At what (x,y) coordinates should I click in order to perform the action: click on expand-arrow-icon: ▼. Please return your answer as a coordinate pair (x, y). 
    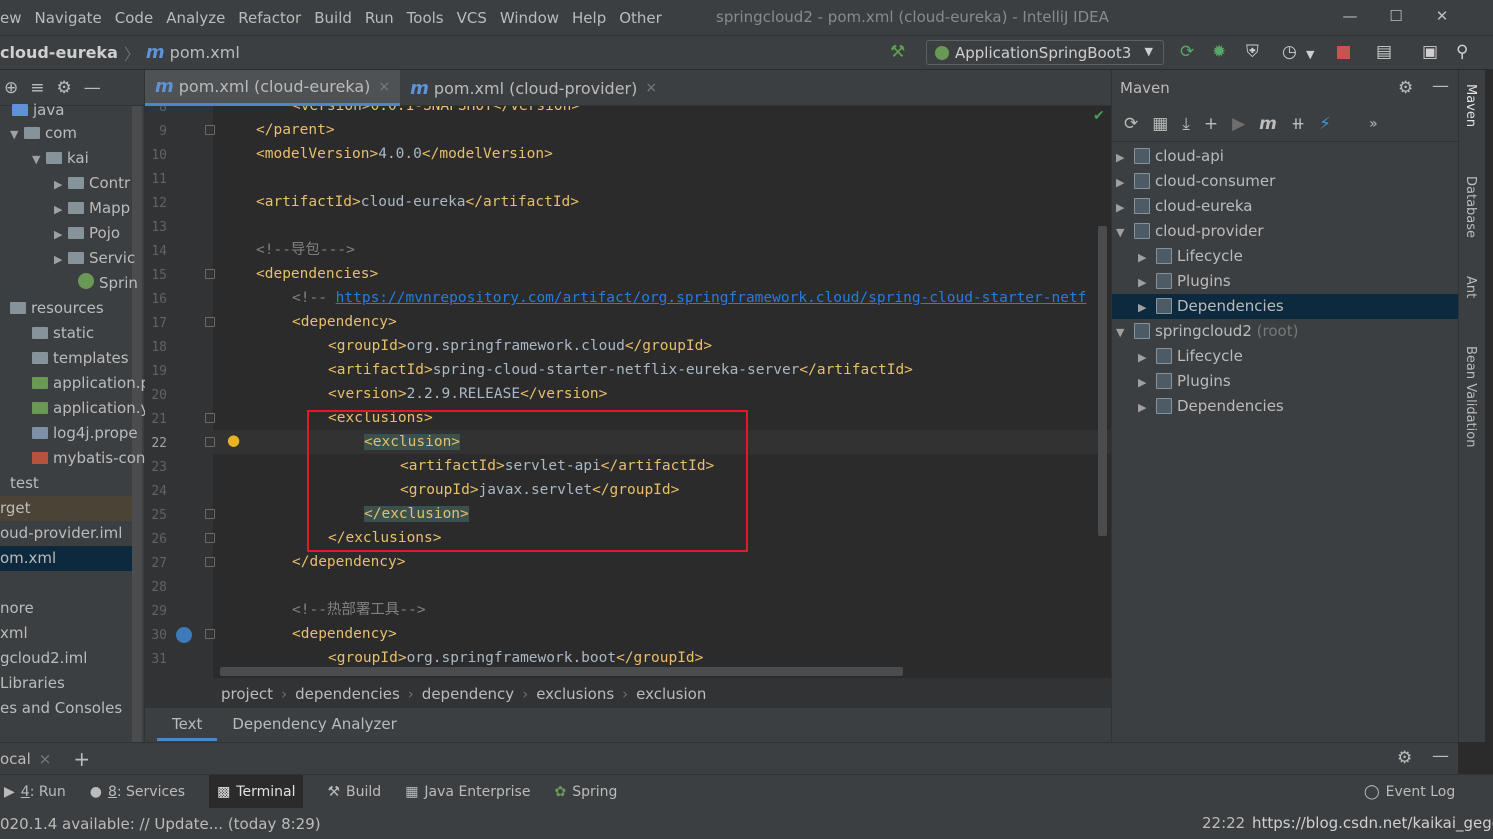
    Looking at the image, I should click on (1125, 332).